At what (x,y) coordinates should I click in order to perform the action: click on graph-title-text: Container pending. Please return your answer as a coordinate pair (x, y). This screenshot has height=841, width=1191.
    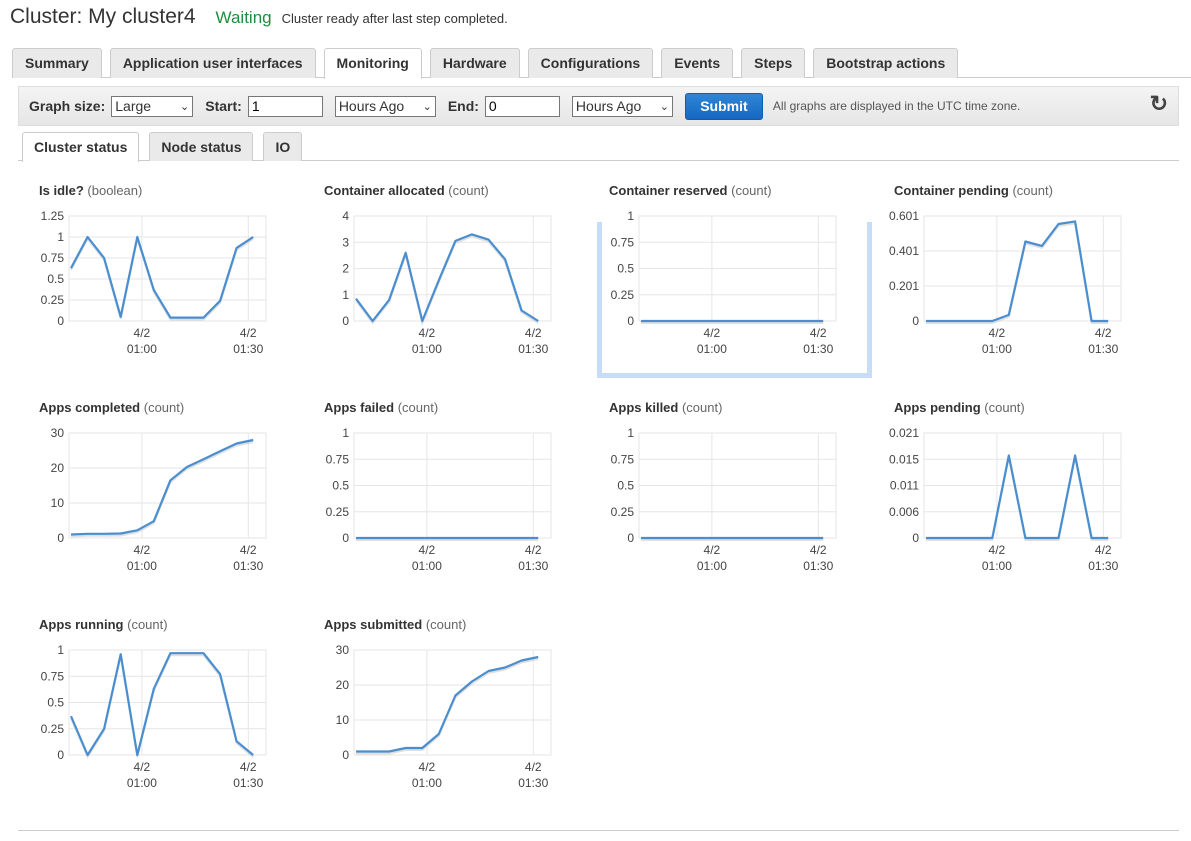
    Looking at the image, I should click on (951, 190).